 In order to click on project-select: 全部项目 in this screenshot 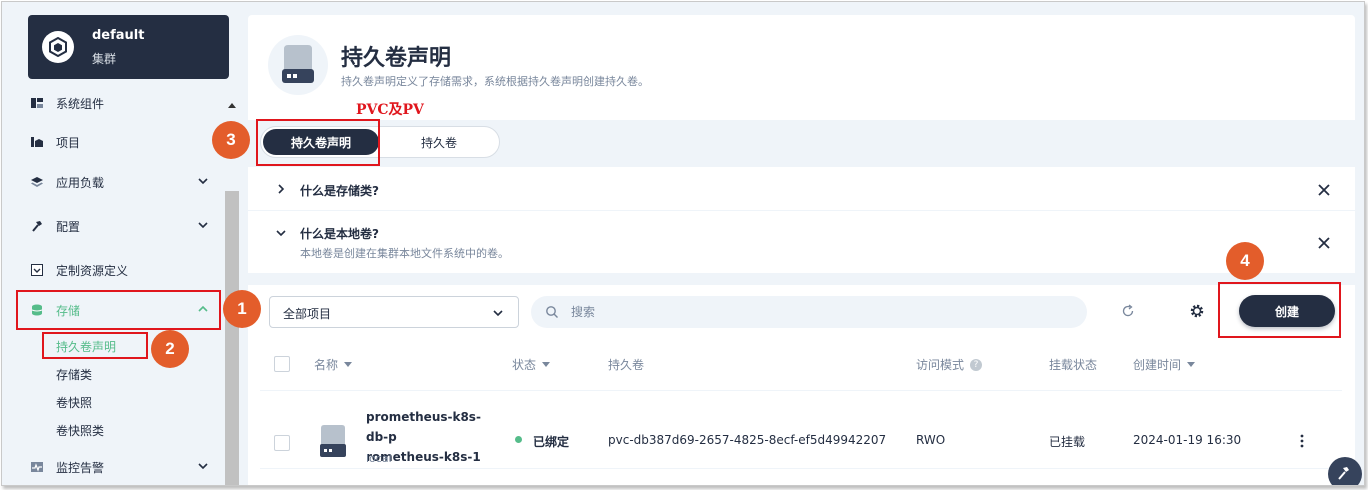, I will do `click(394, 312)`.